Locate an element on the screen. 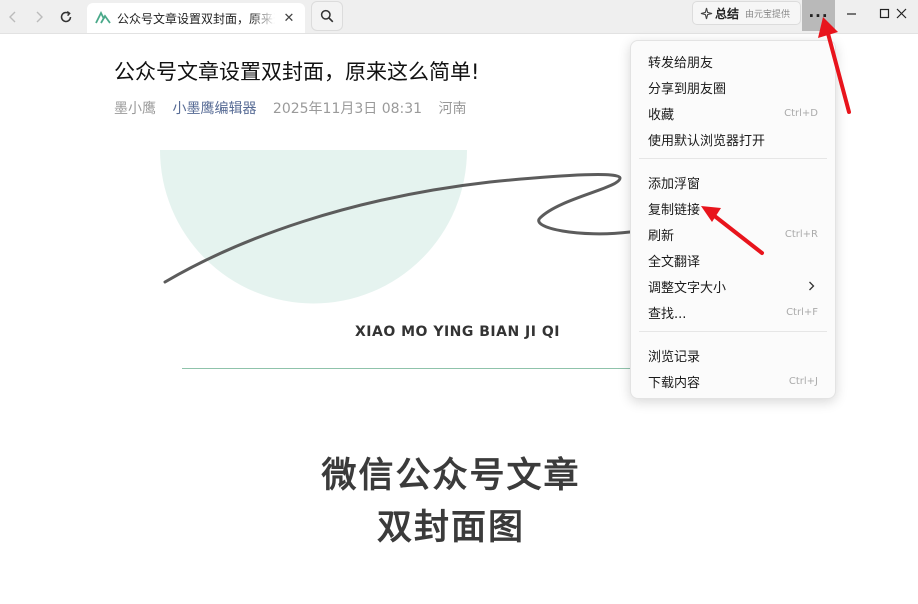 The image size is (918, 604). article-hero-heading: 微信公众号文章 双封面图 is located at coordinates (451, 502).